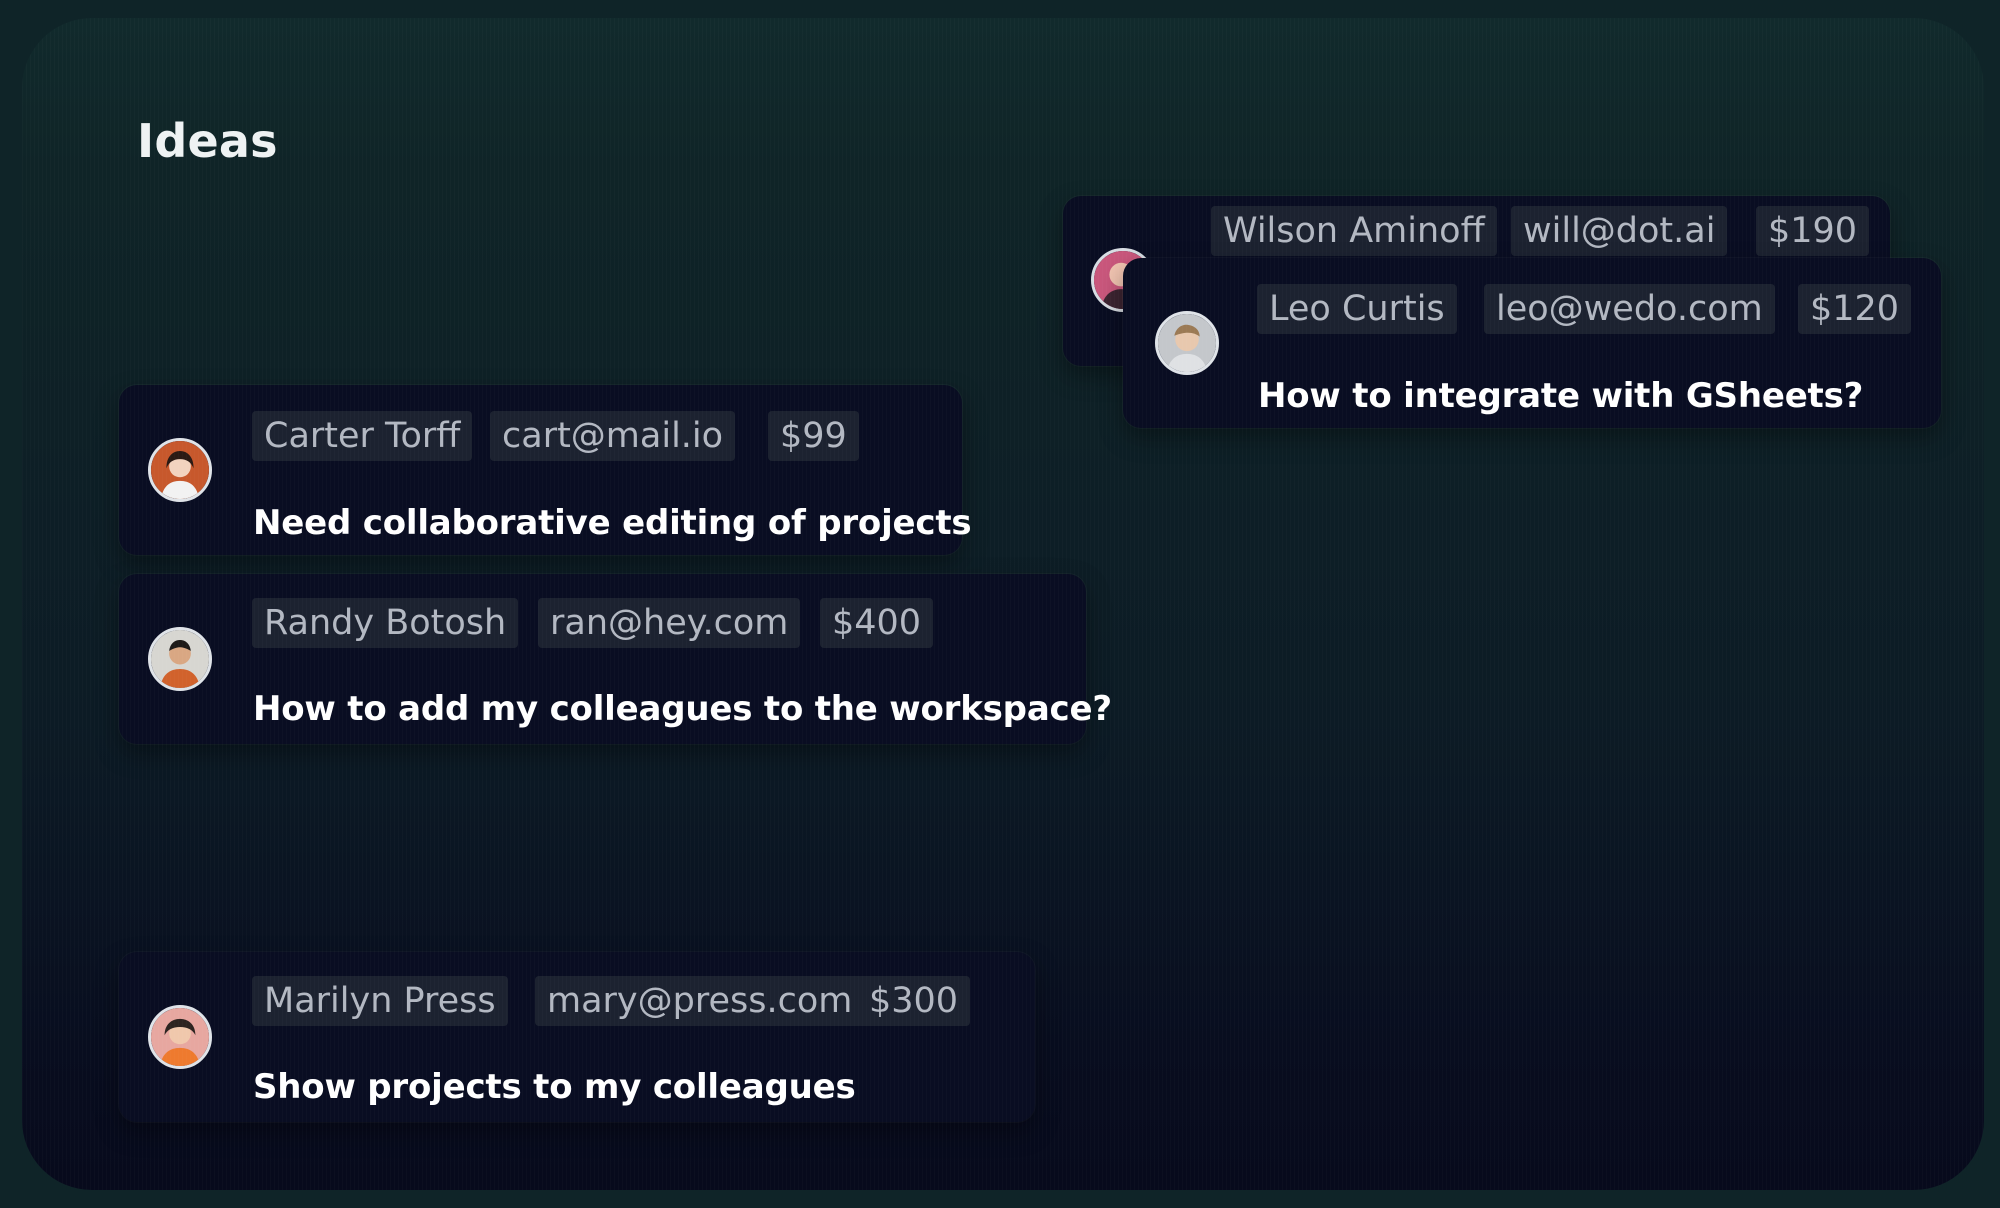 Image resolution: width=2000 pixels, height=1208 pixels. I want to click on customer-name: Wilson Aminoff, so click(1354, 231).